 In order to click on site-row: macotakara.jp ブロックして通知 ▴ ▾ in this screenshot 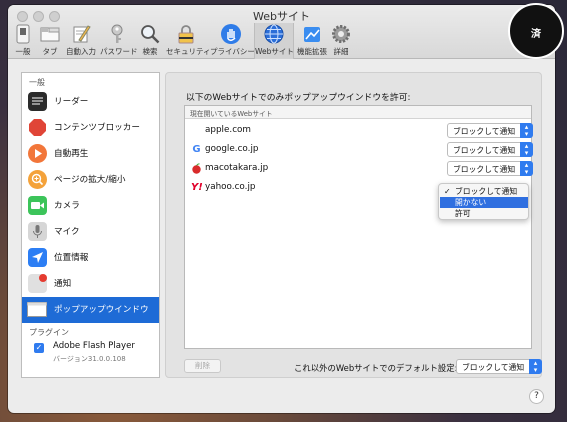, I will do `click(359, 169)`.